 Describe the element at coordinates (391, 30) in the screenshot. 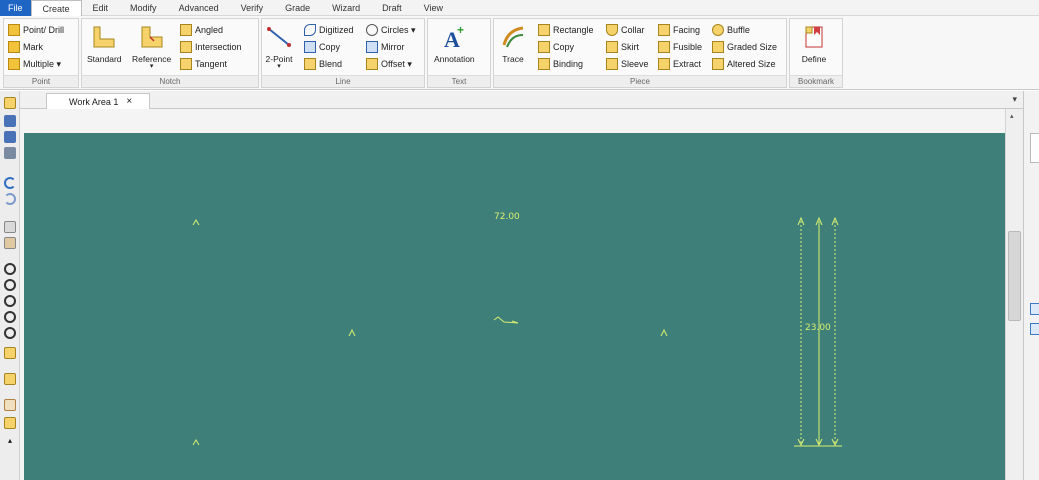

I see `circles-button: Circles ▾` at that location.